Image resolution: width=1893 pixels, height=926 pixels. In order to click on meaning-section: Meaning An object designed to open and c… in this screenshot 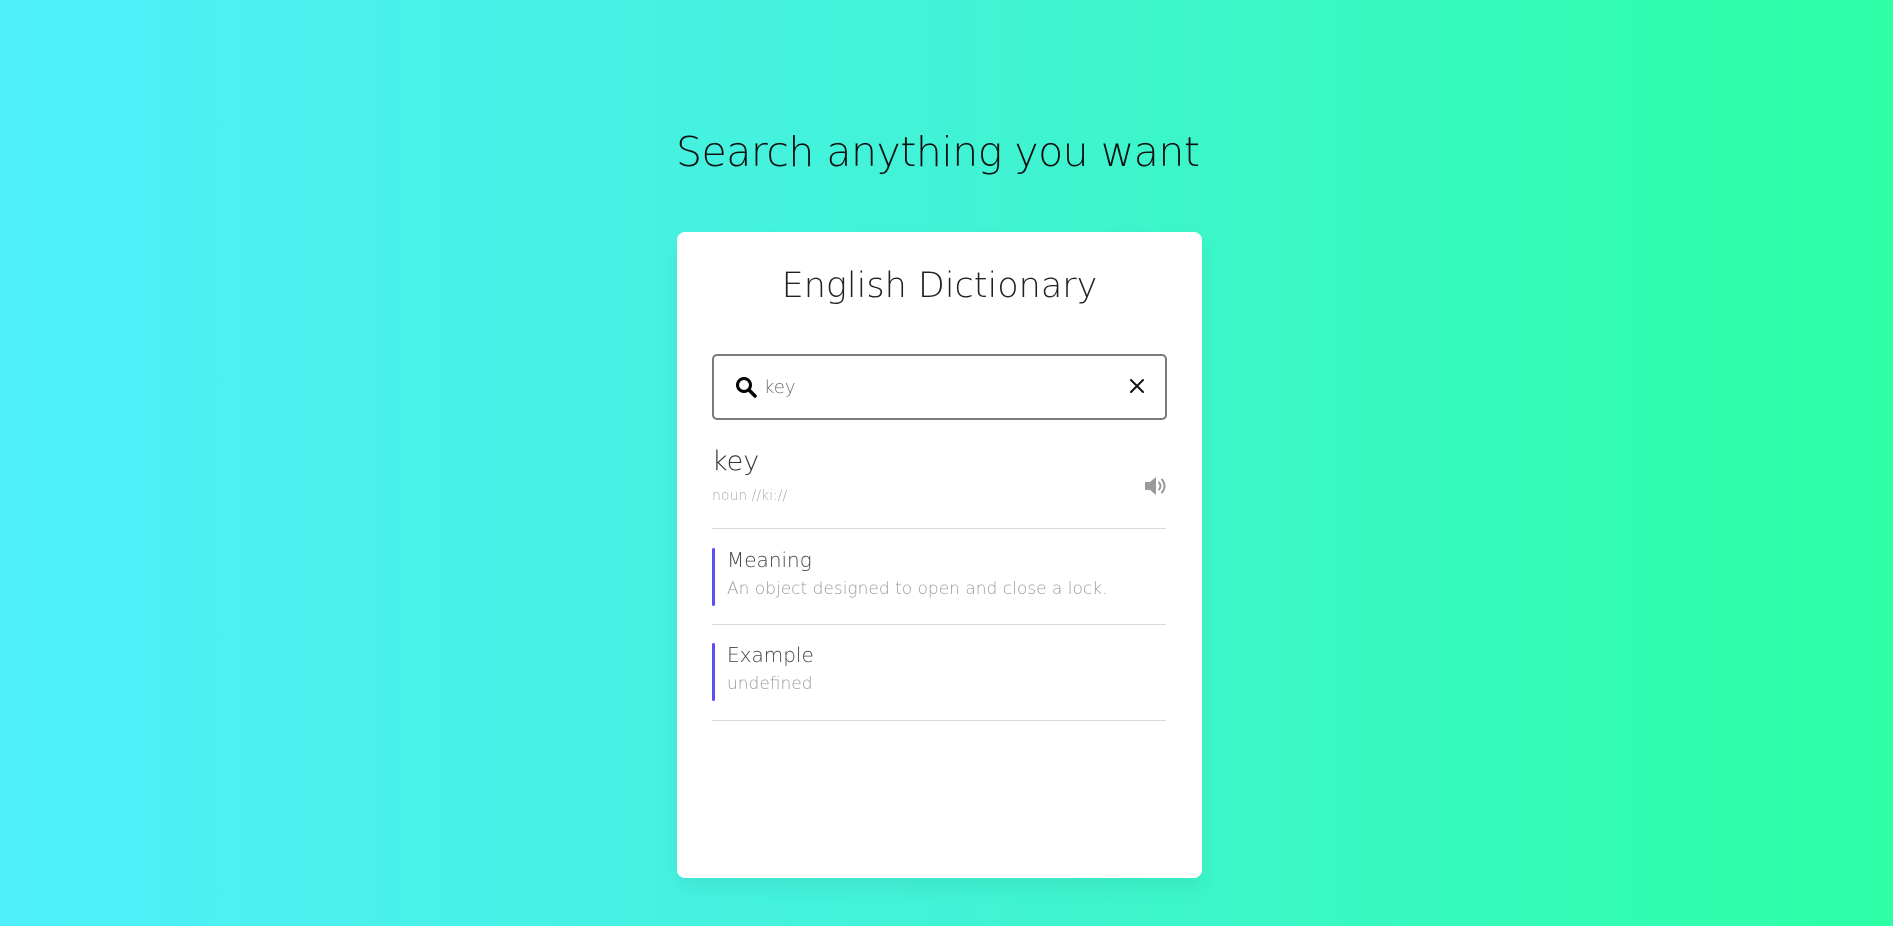, I will do `click(939, 577)`.